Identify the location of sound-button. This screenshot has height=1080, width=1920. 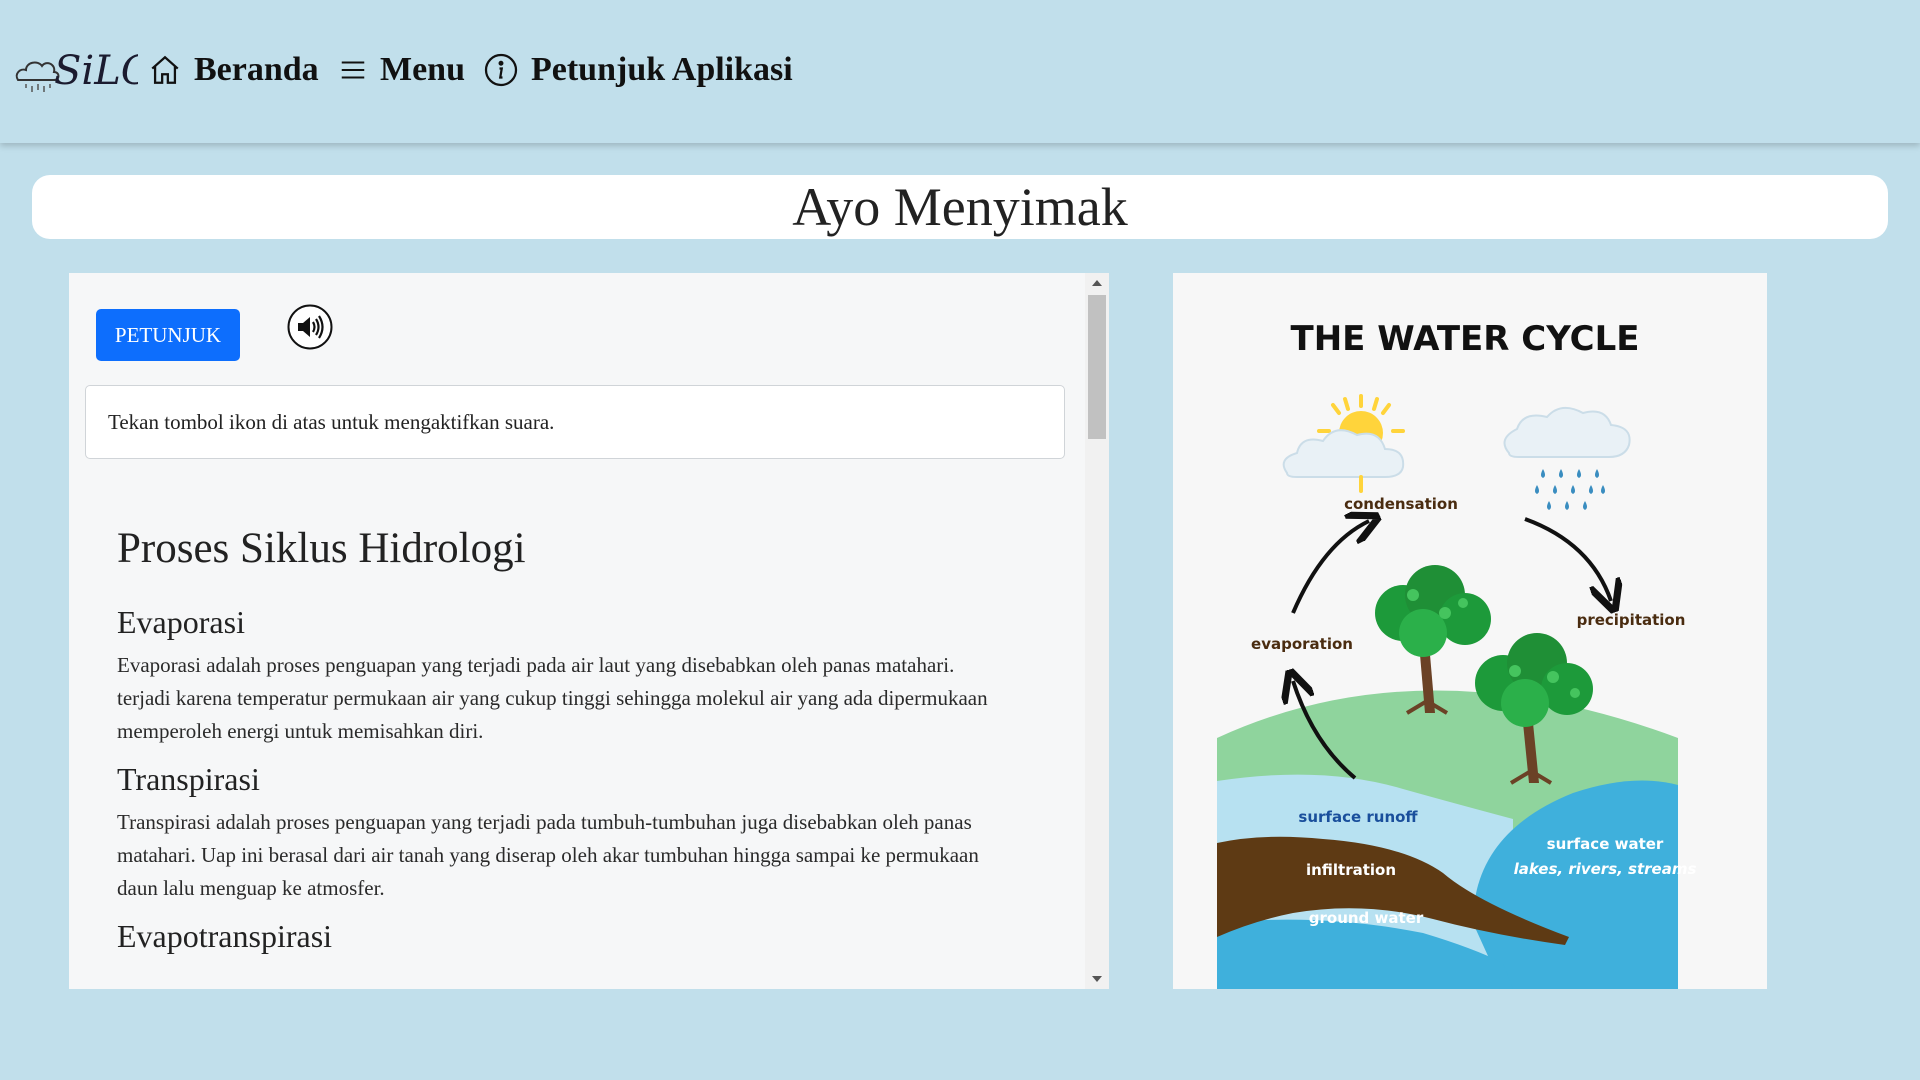
(310, 327).